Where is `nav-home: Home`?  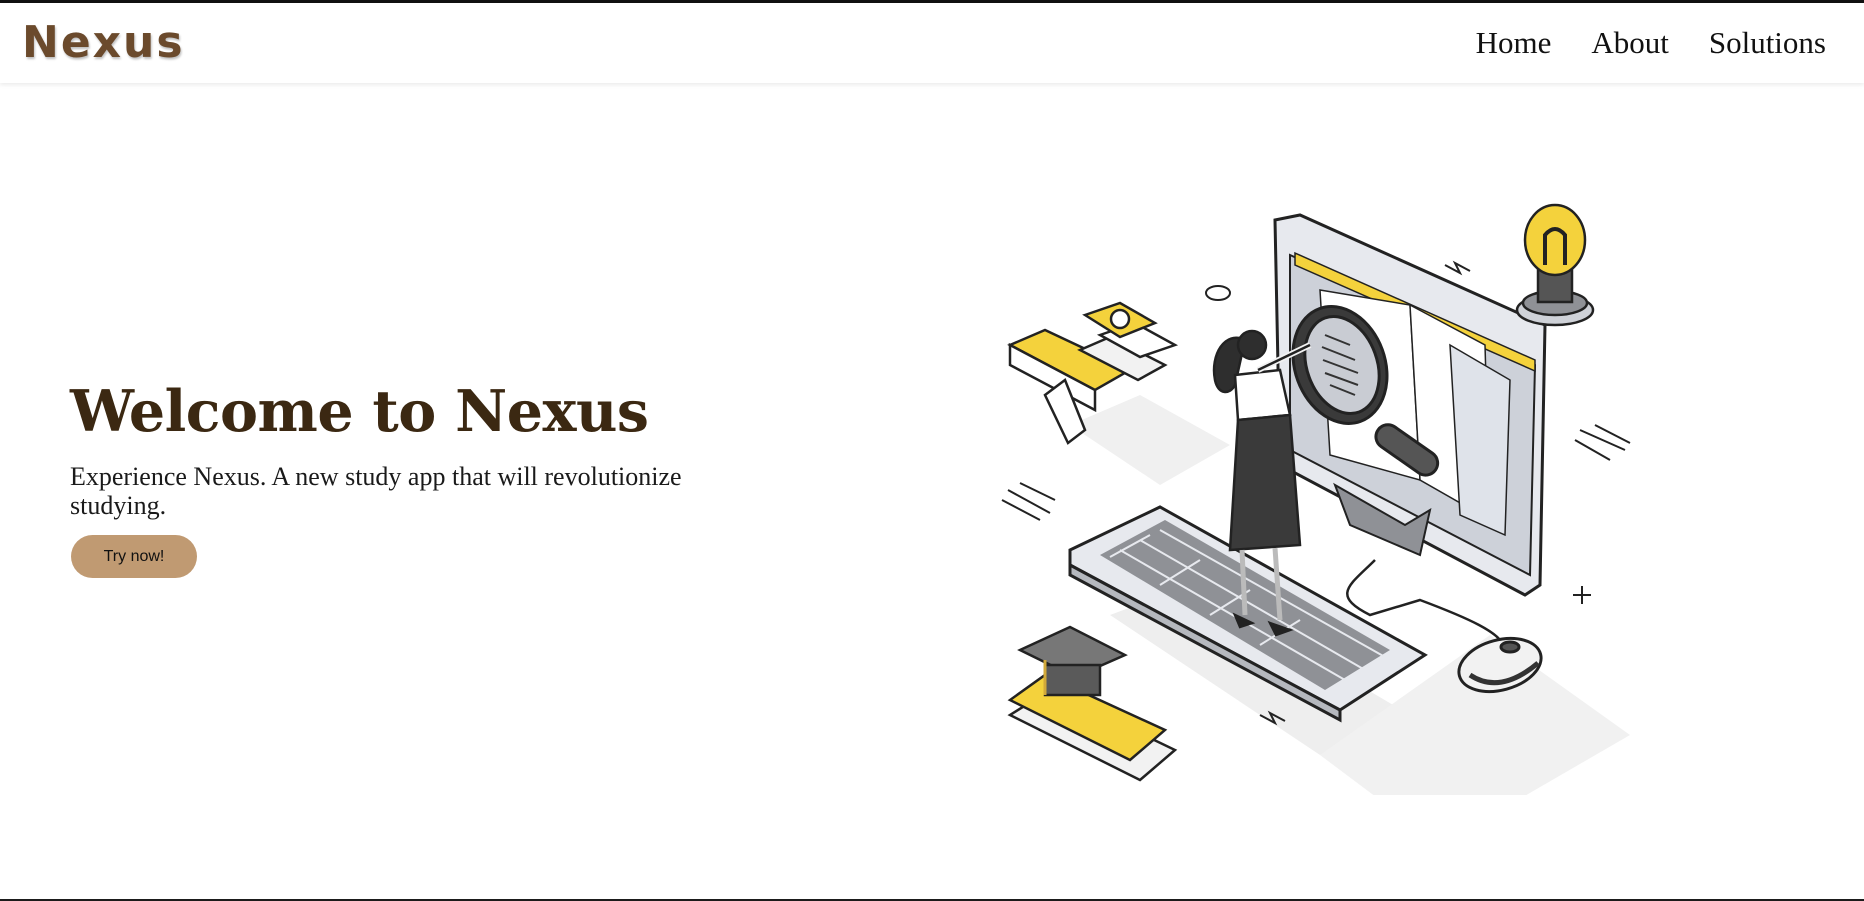 nav-home: Home is located at coordinates (1514, 43).